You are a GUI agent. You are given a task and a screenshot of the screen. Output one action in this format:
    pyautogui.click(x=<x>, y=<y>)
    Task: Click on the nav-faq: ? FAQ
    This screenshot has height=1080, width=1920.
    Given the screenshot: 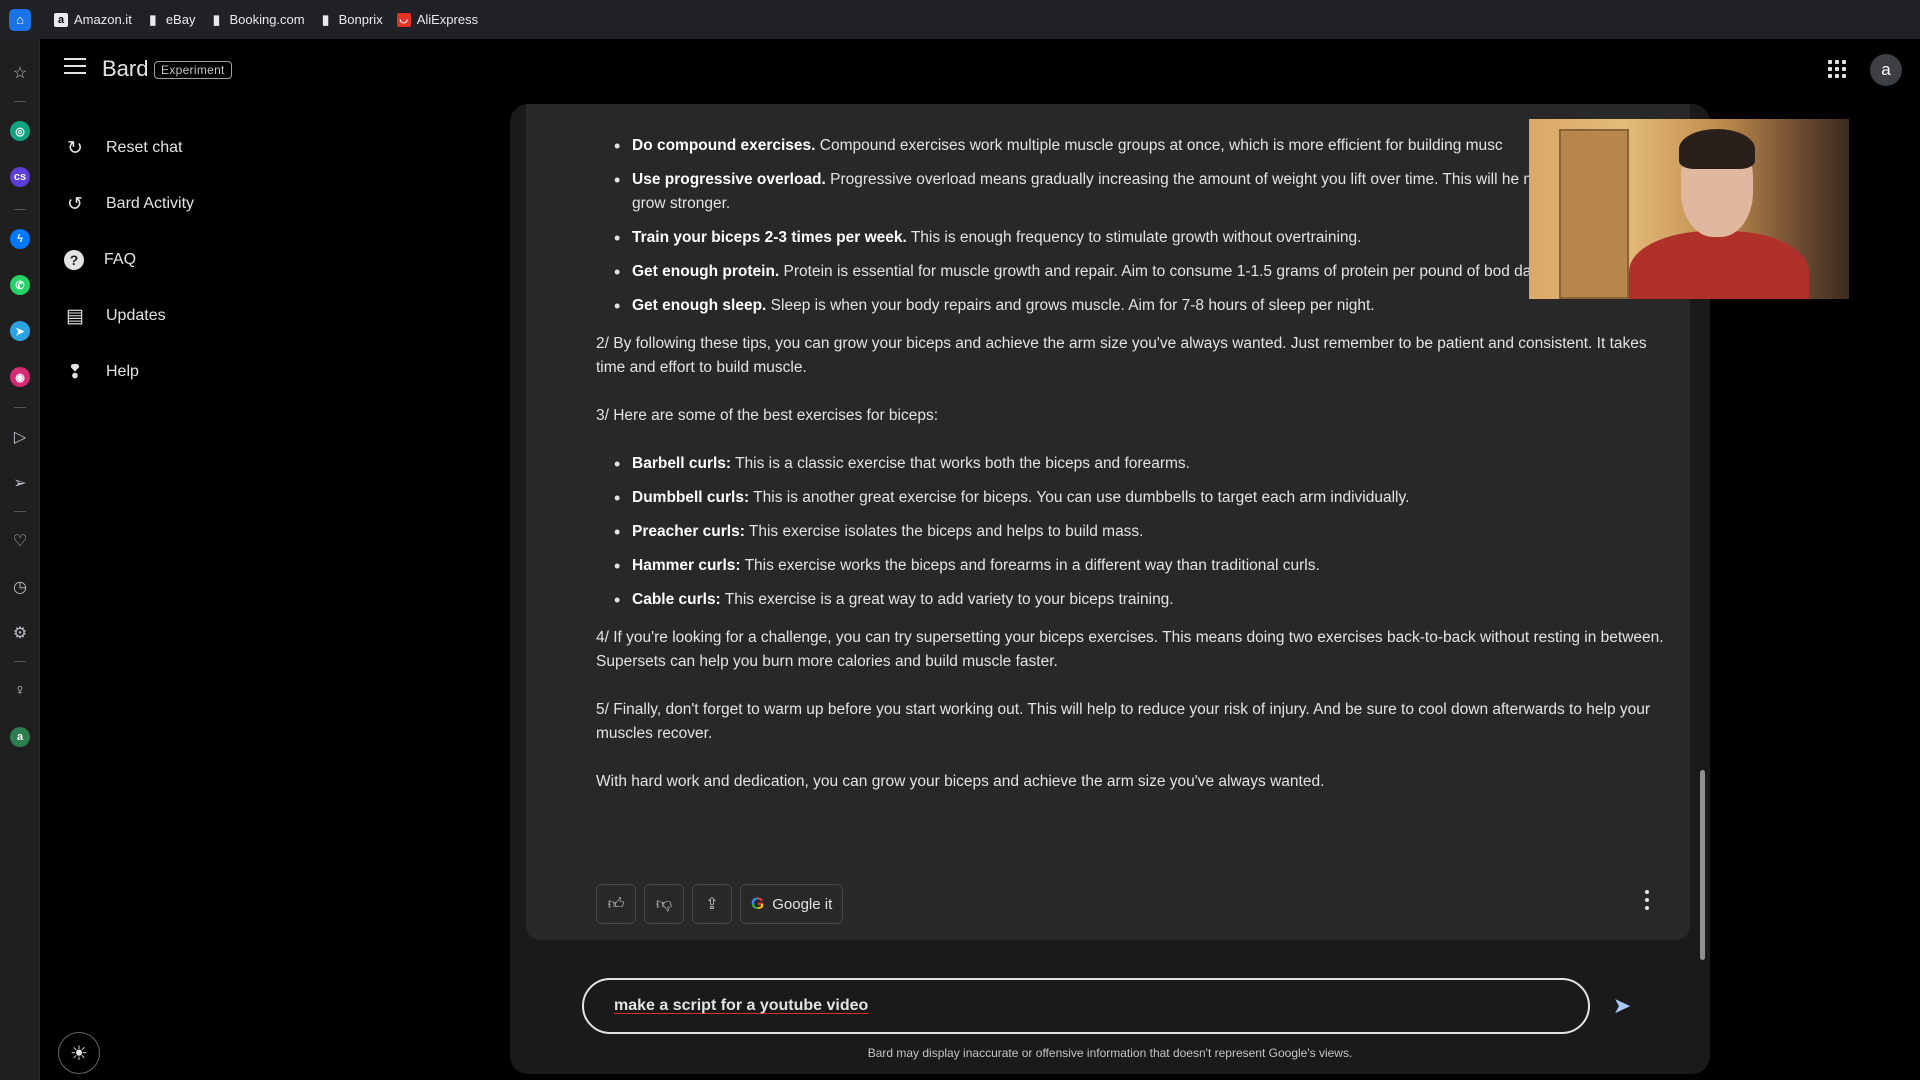 What is the action you would take?
    pyautogui.click(x=260, y=260)
    